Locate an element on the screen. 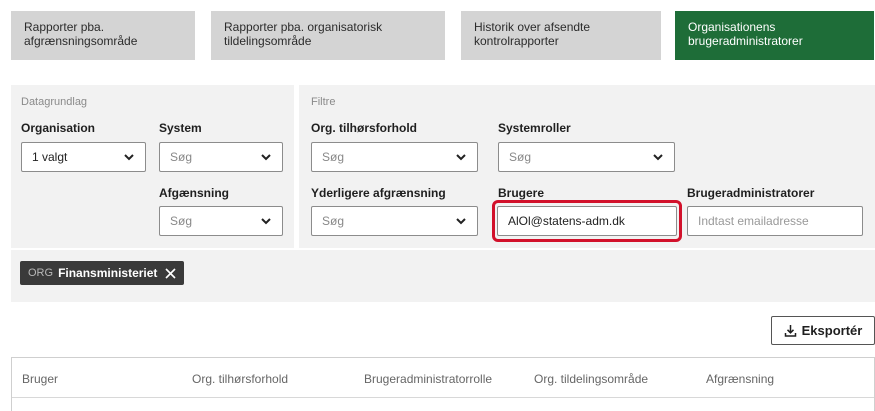 The image size is (875, 411). tab-label-line2: kontrolrapporter is located at coordinates (516, 41).